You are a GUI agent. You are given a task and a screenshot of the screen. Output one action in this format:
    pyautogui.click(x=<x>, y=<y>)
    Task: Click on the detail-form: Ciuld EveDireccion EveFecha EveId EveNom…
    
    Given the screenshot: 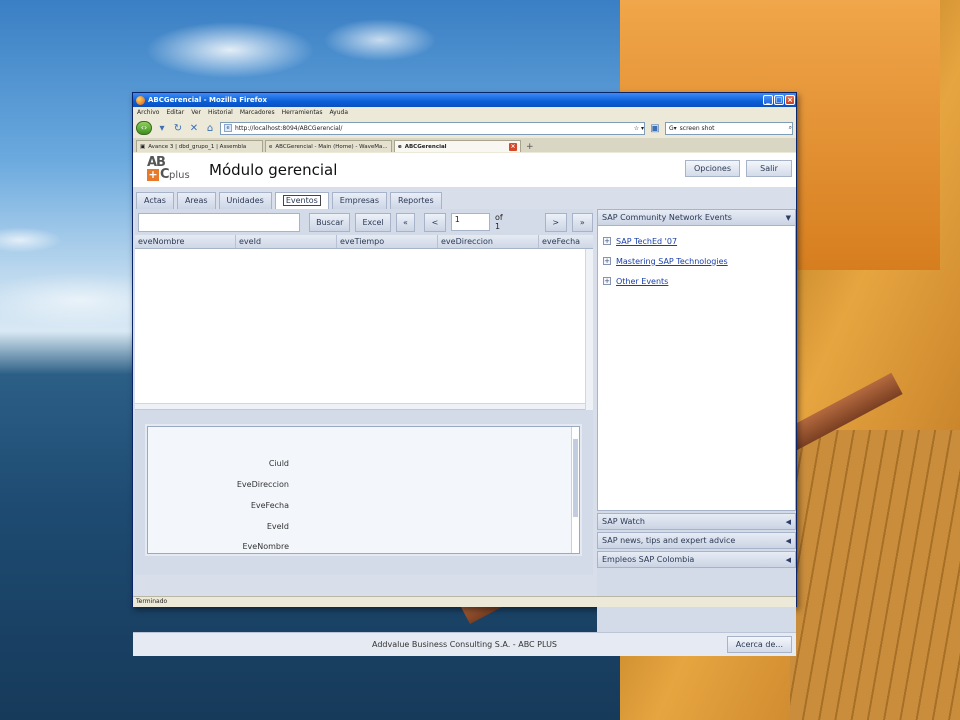 What is the action you would take?
    pyautogui.click(x=363, y=490)
    